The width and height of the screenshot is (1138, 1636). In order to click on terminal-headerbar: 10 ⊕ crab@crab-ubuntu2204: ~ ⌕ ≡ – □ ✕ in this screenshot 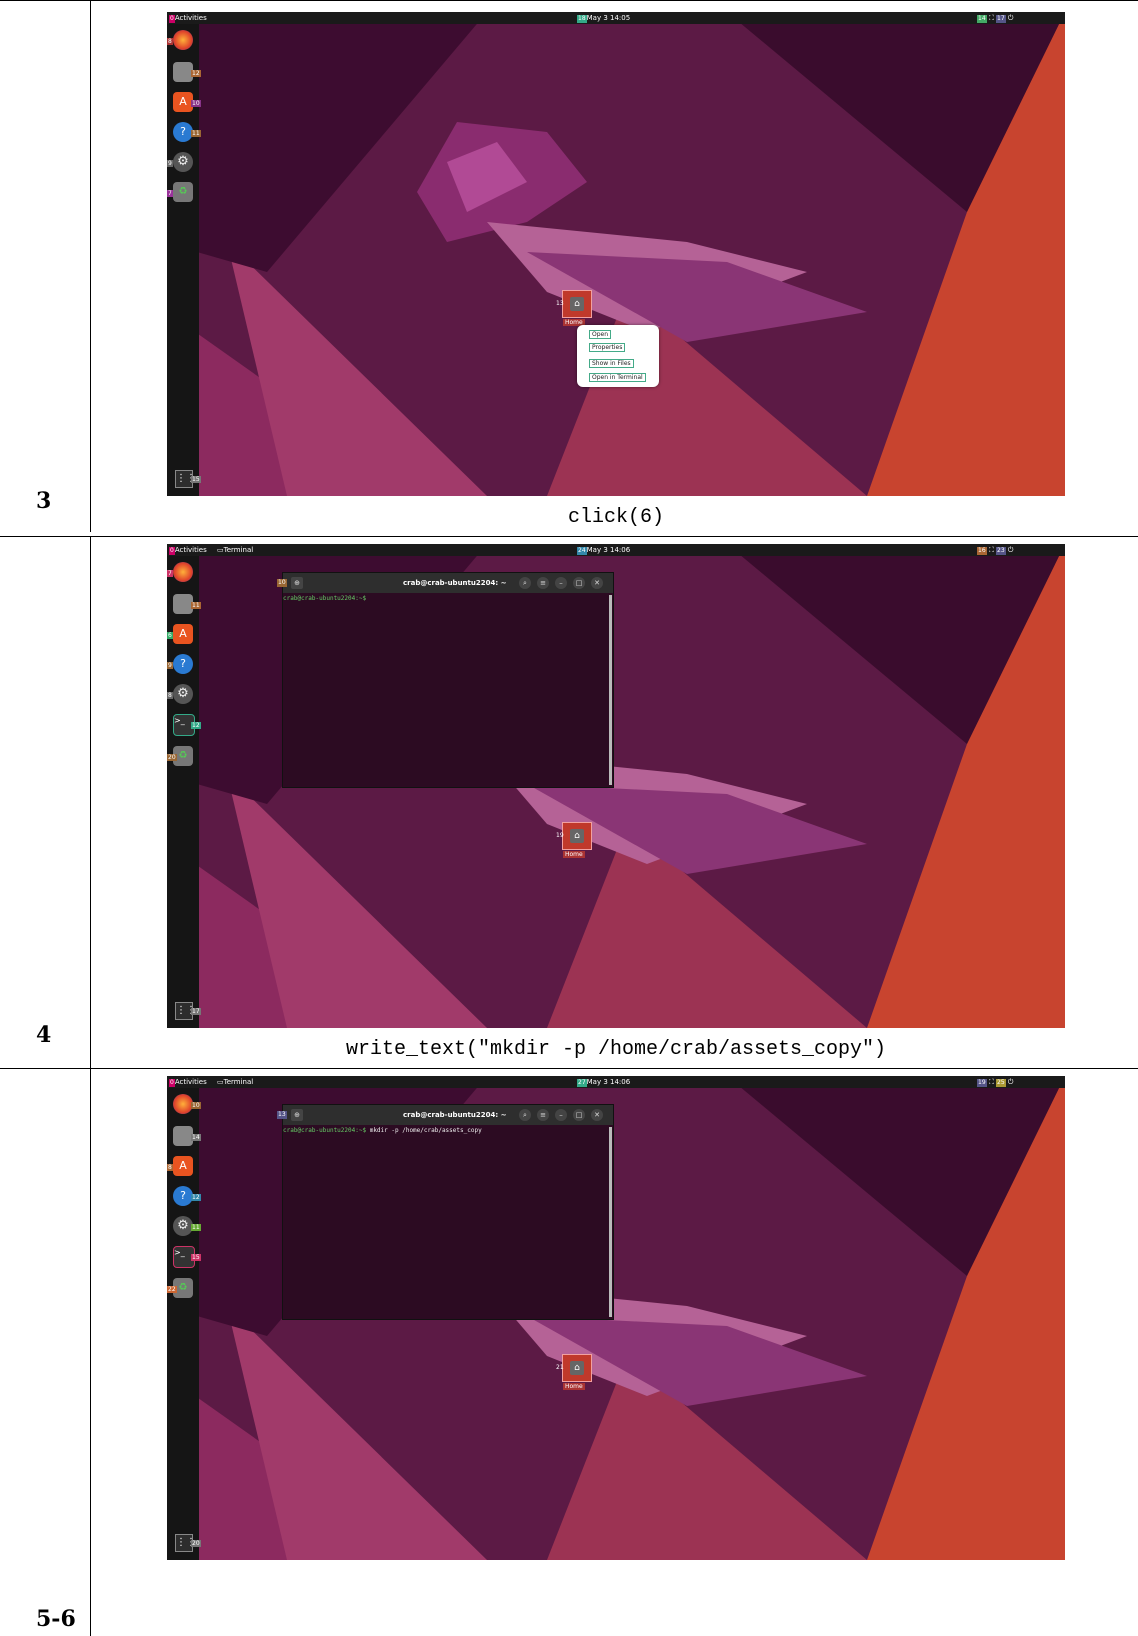, I will do `click(445, 583)`.